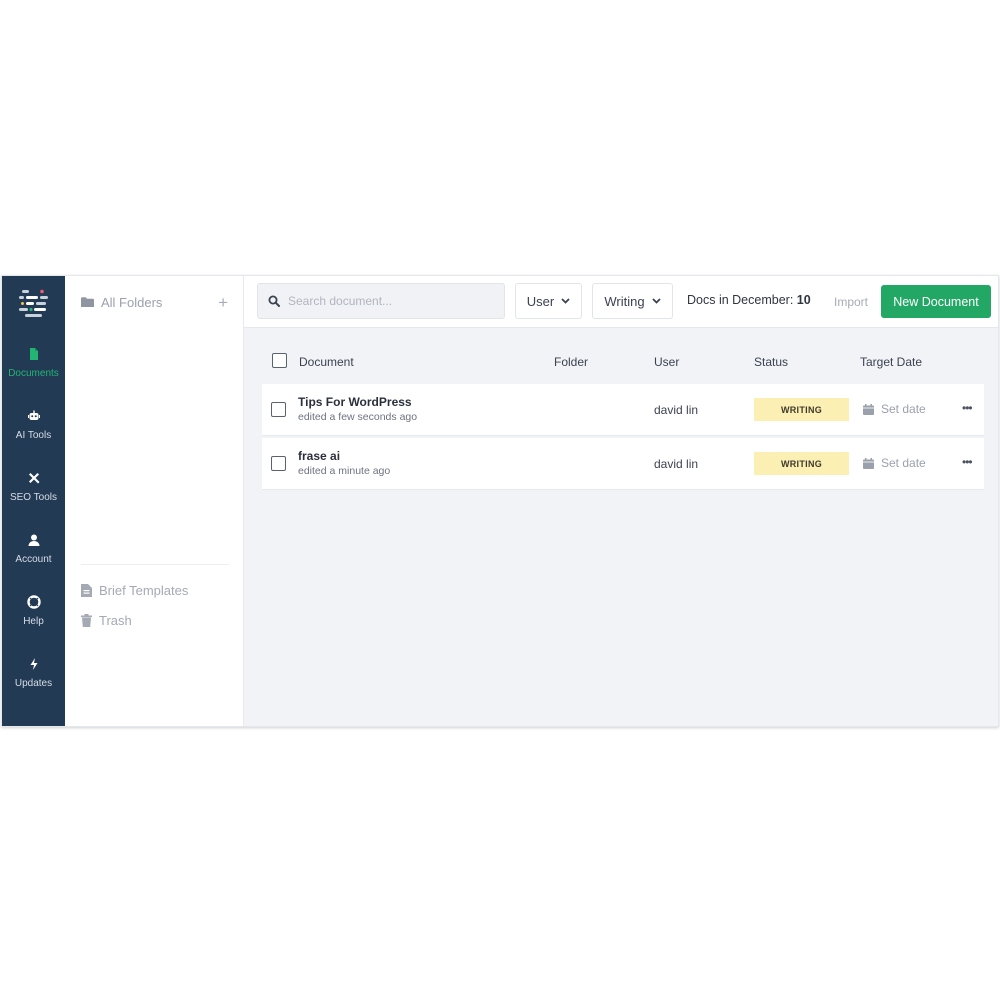  Describe the element at coordinates (33, 497) in the screenshot. I see `nav-item-label: SEO Tools` at that location.